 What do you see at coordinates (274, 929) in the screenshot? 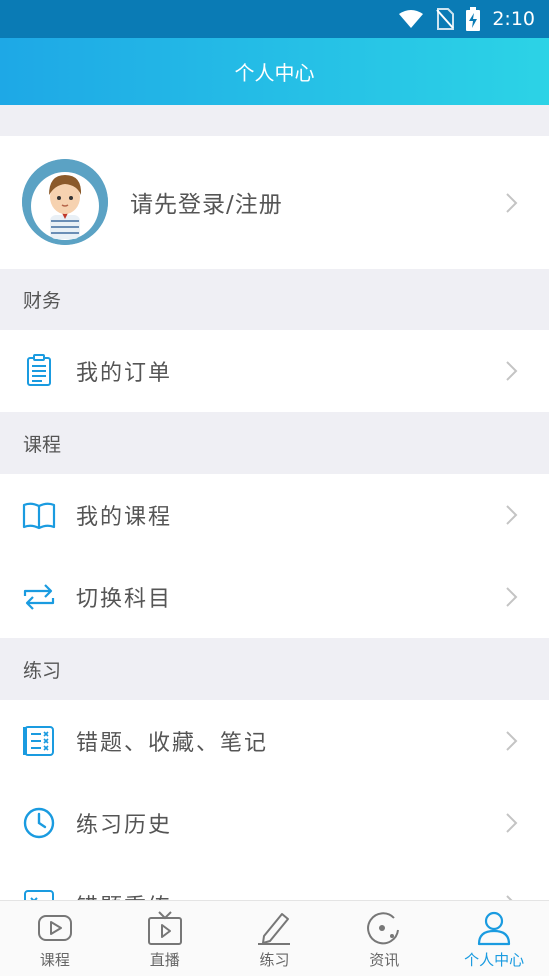
I see `pencil-icon` at bounding box center [274, 929].